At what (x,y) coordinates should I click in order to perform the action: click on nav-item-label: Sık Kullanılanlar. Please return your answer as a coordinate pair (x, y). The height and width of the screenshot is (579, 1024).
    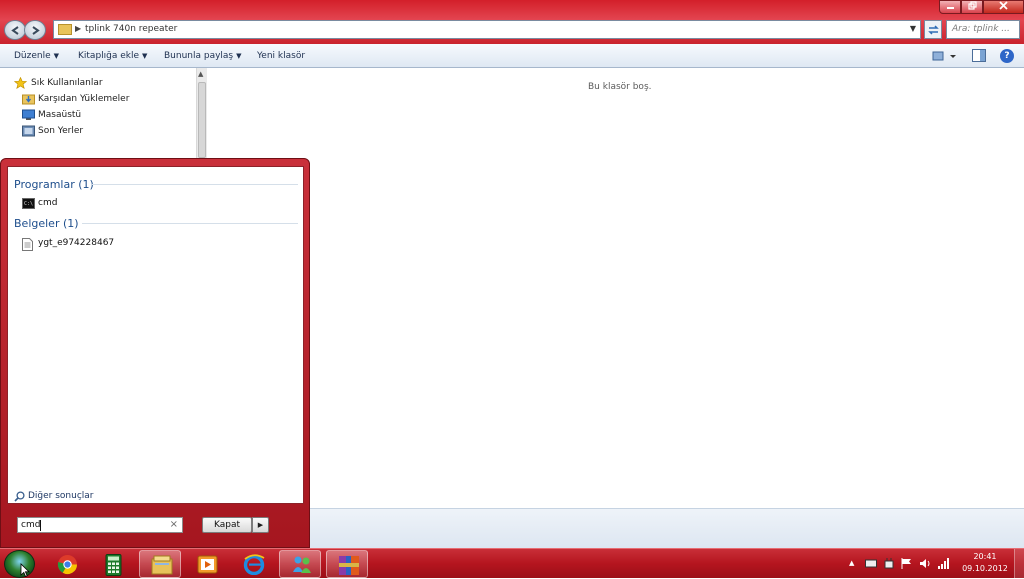
    Looking at the image, I should click on (67, 83).